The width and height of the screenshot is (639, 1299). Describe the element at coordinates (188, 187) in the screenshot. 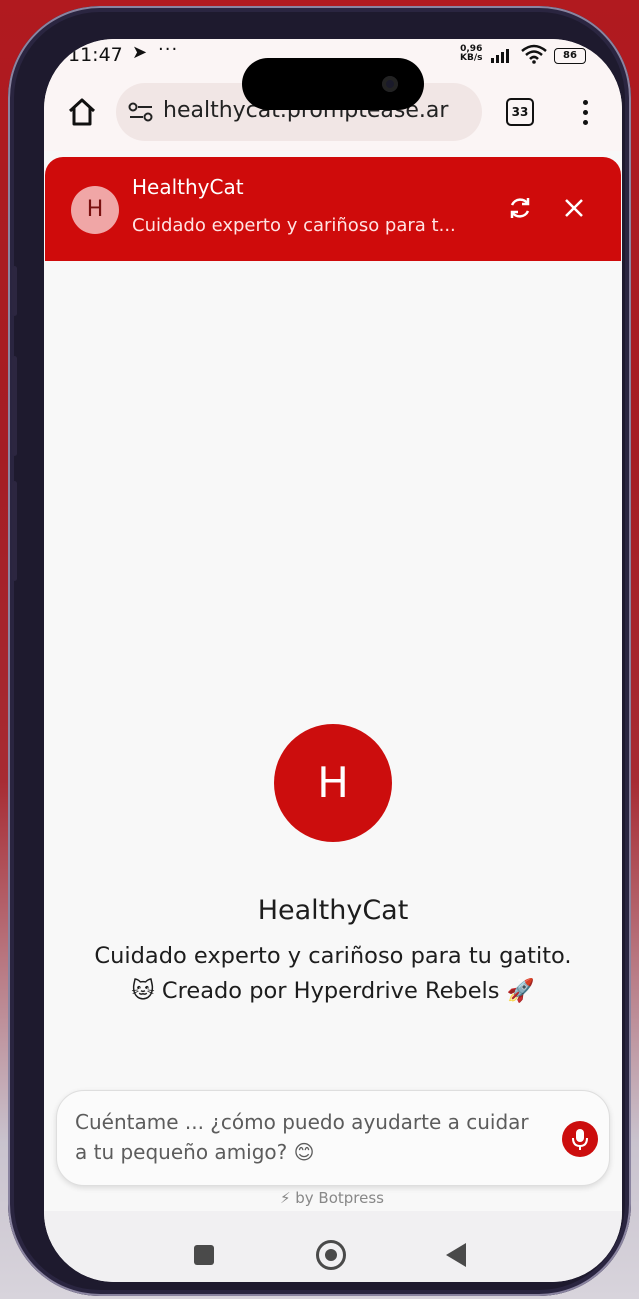

I see `header-title: HealthyCat` at that location.